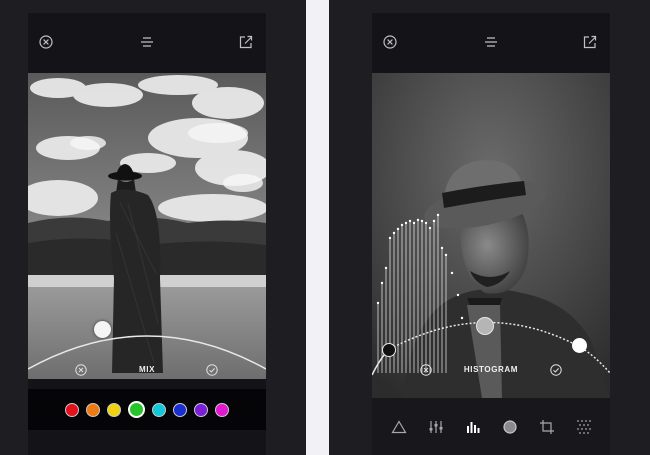 The image size is (650, 455). I want to click on sliders-icon, so click(436, 427).